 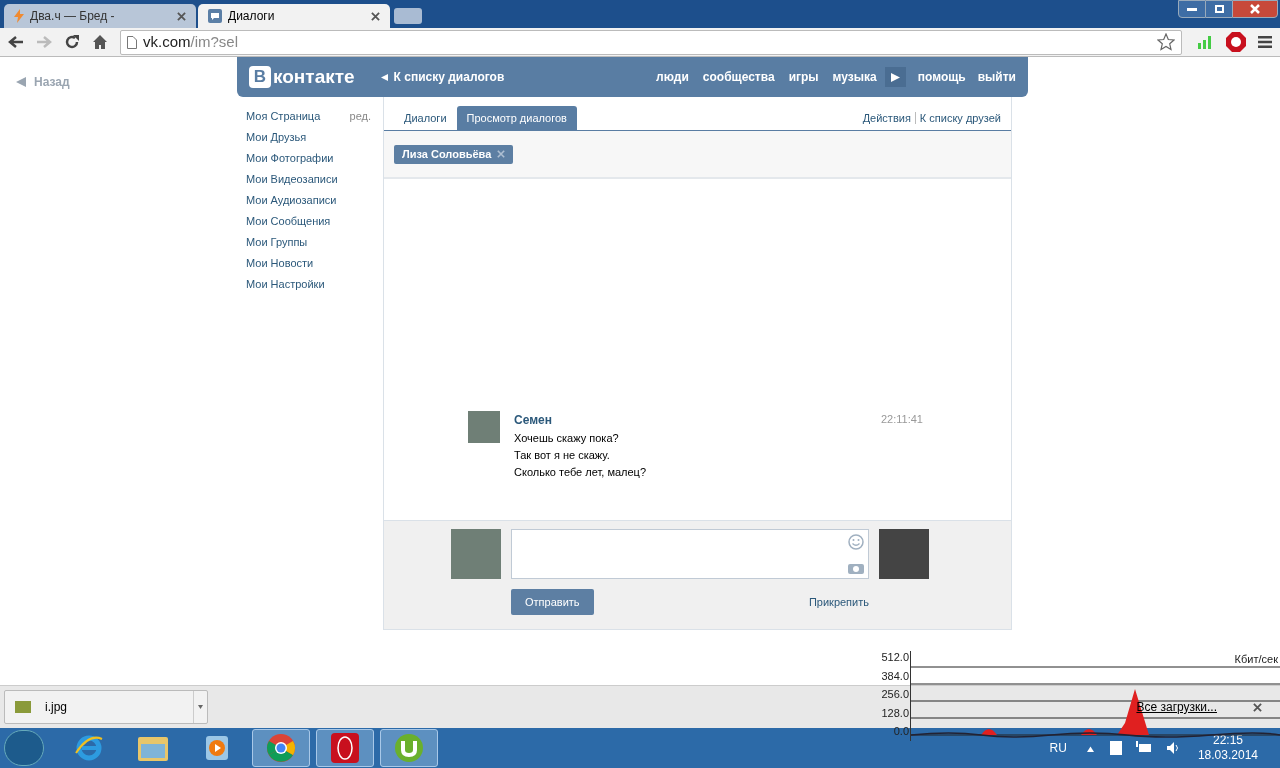 What do you see at coordinates (894, 712) in the screenshot?
I see `axis-tick-label: 128.0` at bounding box center [894, 712].